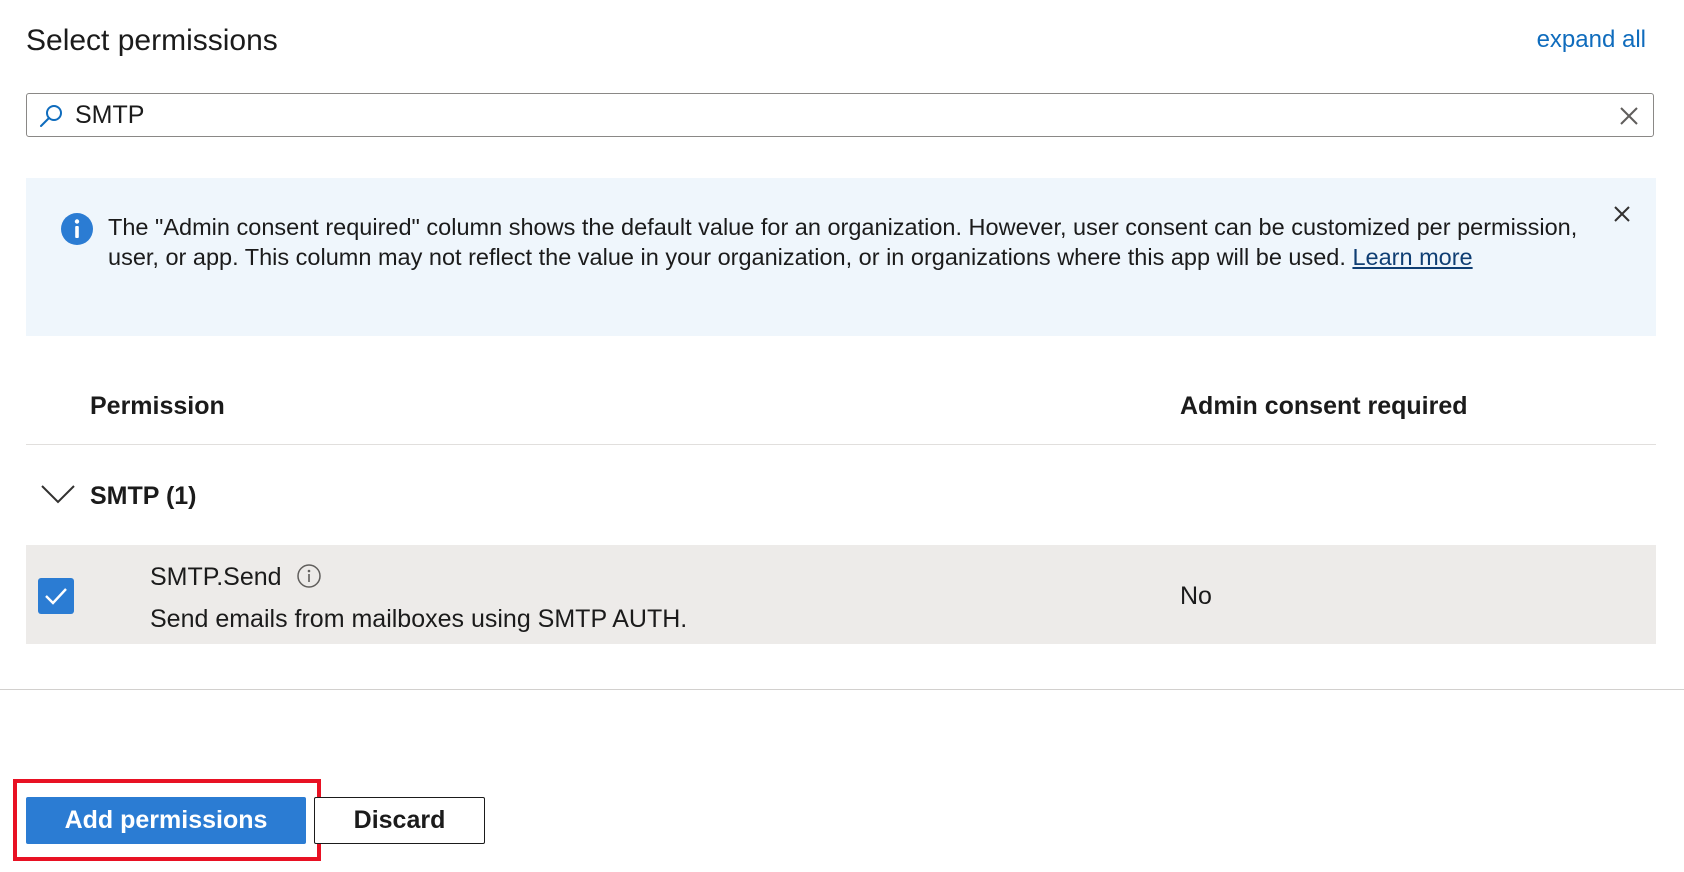 This screenshot has width=1684, height=872. What do you see at coordinates (841, 444) in the screenshot?
I see `header-divider` at bounding box center [841, 444].